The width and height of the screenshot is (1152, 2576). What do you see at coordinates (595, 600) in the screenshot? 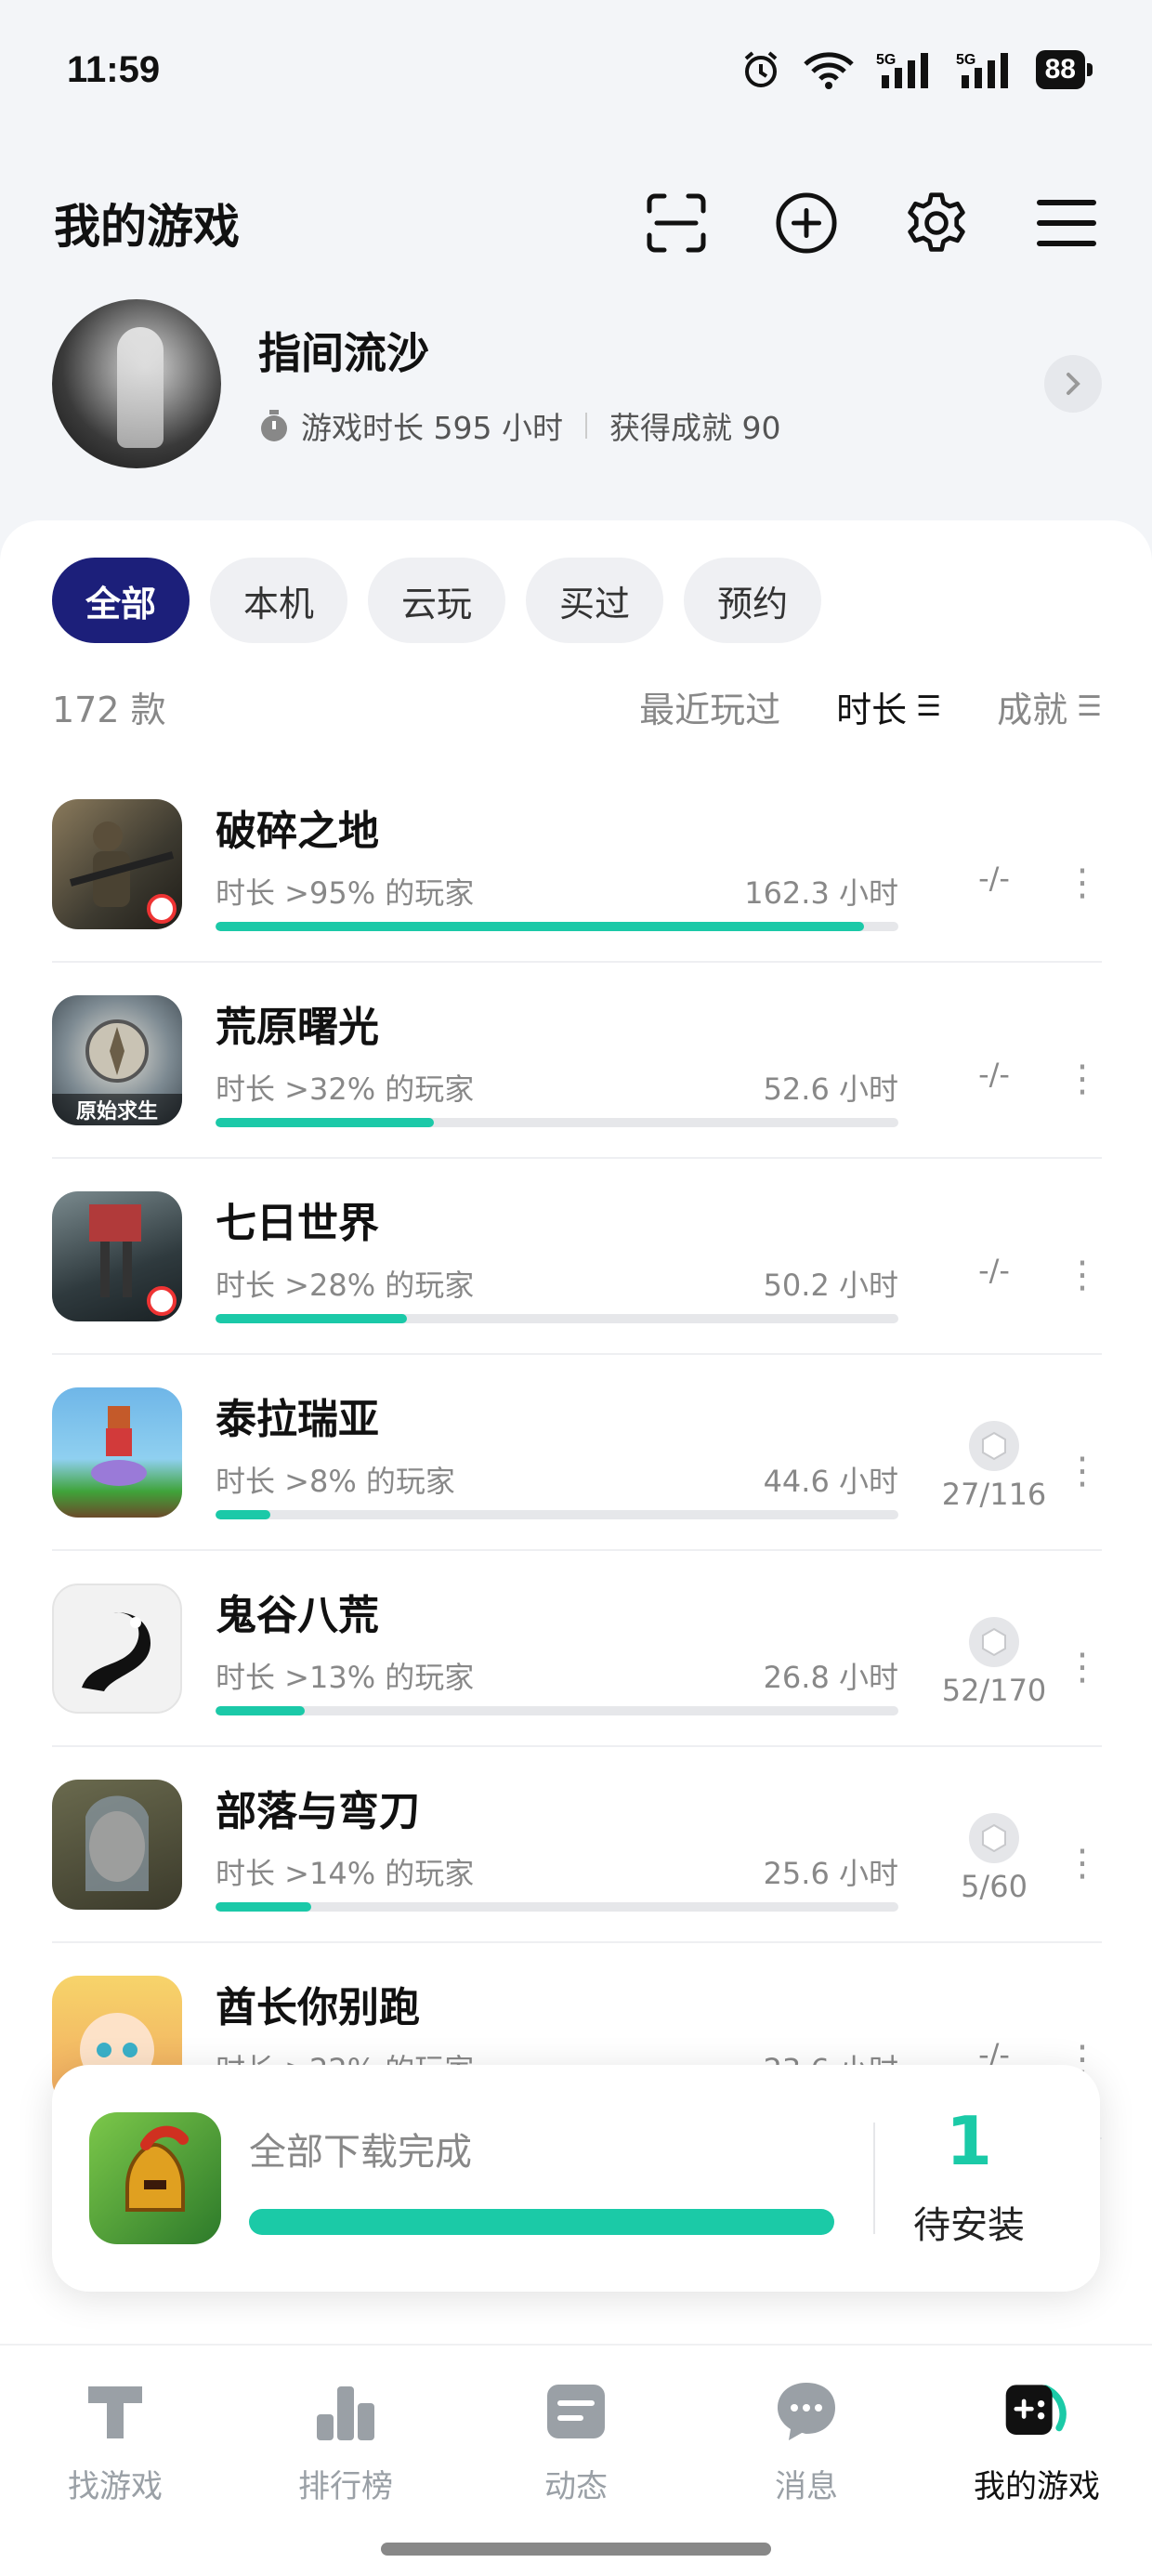
I see `filter-purchased: 买过` at bounding box center [595, 600].